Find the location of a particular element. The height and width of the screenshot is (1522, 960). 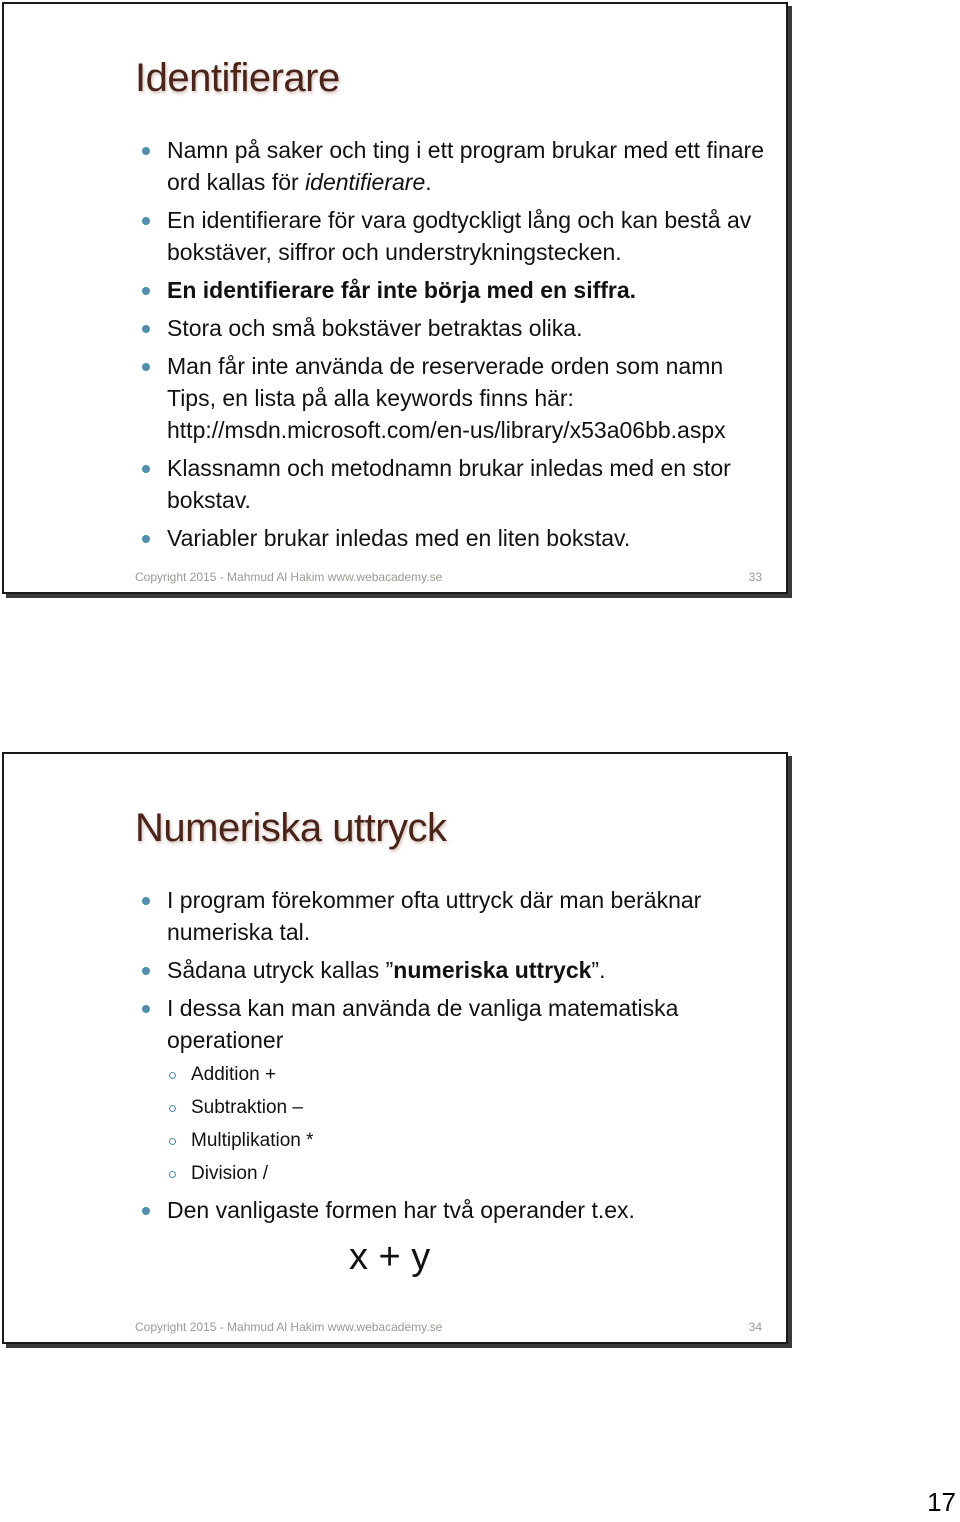

example-expression: x + y is located at coordinates (390, 1257).